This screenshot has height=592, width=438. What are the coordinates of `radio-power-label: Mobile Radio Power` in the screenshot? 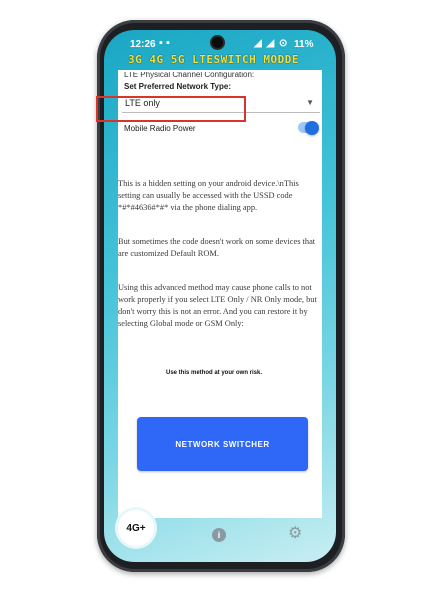 It's located at (160, 128).